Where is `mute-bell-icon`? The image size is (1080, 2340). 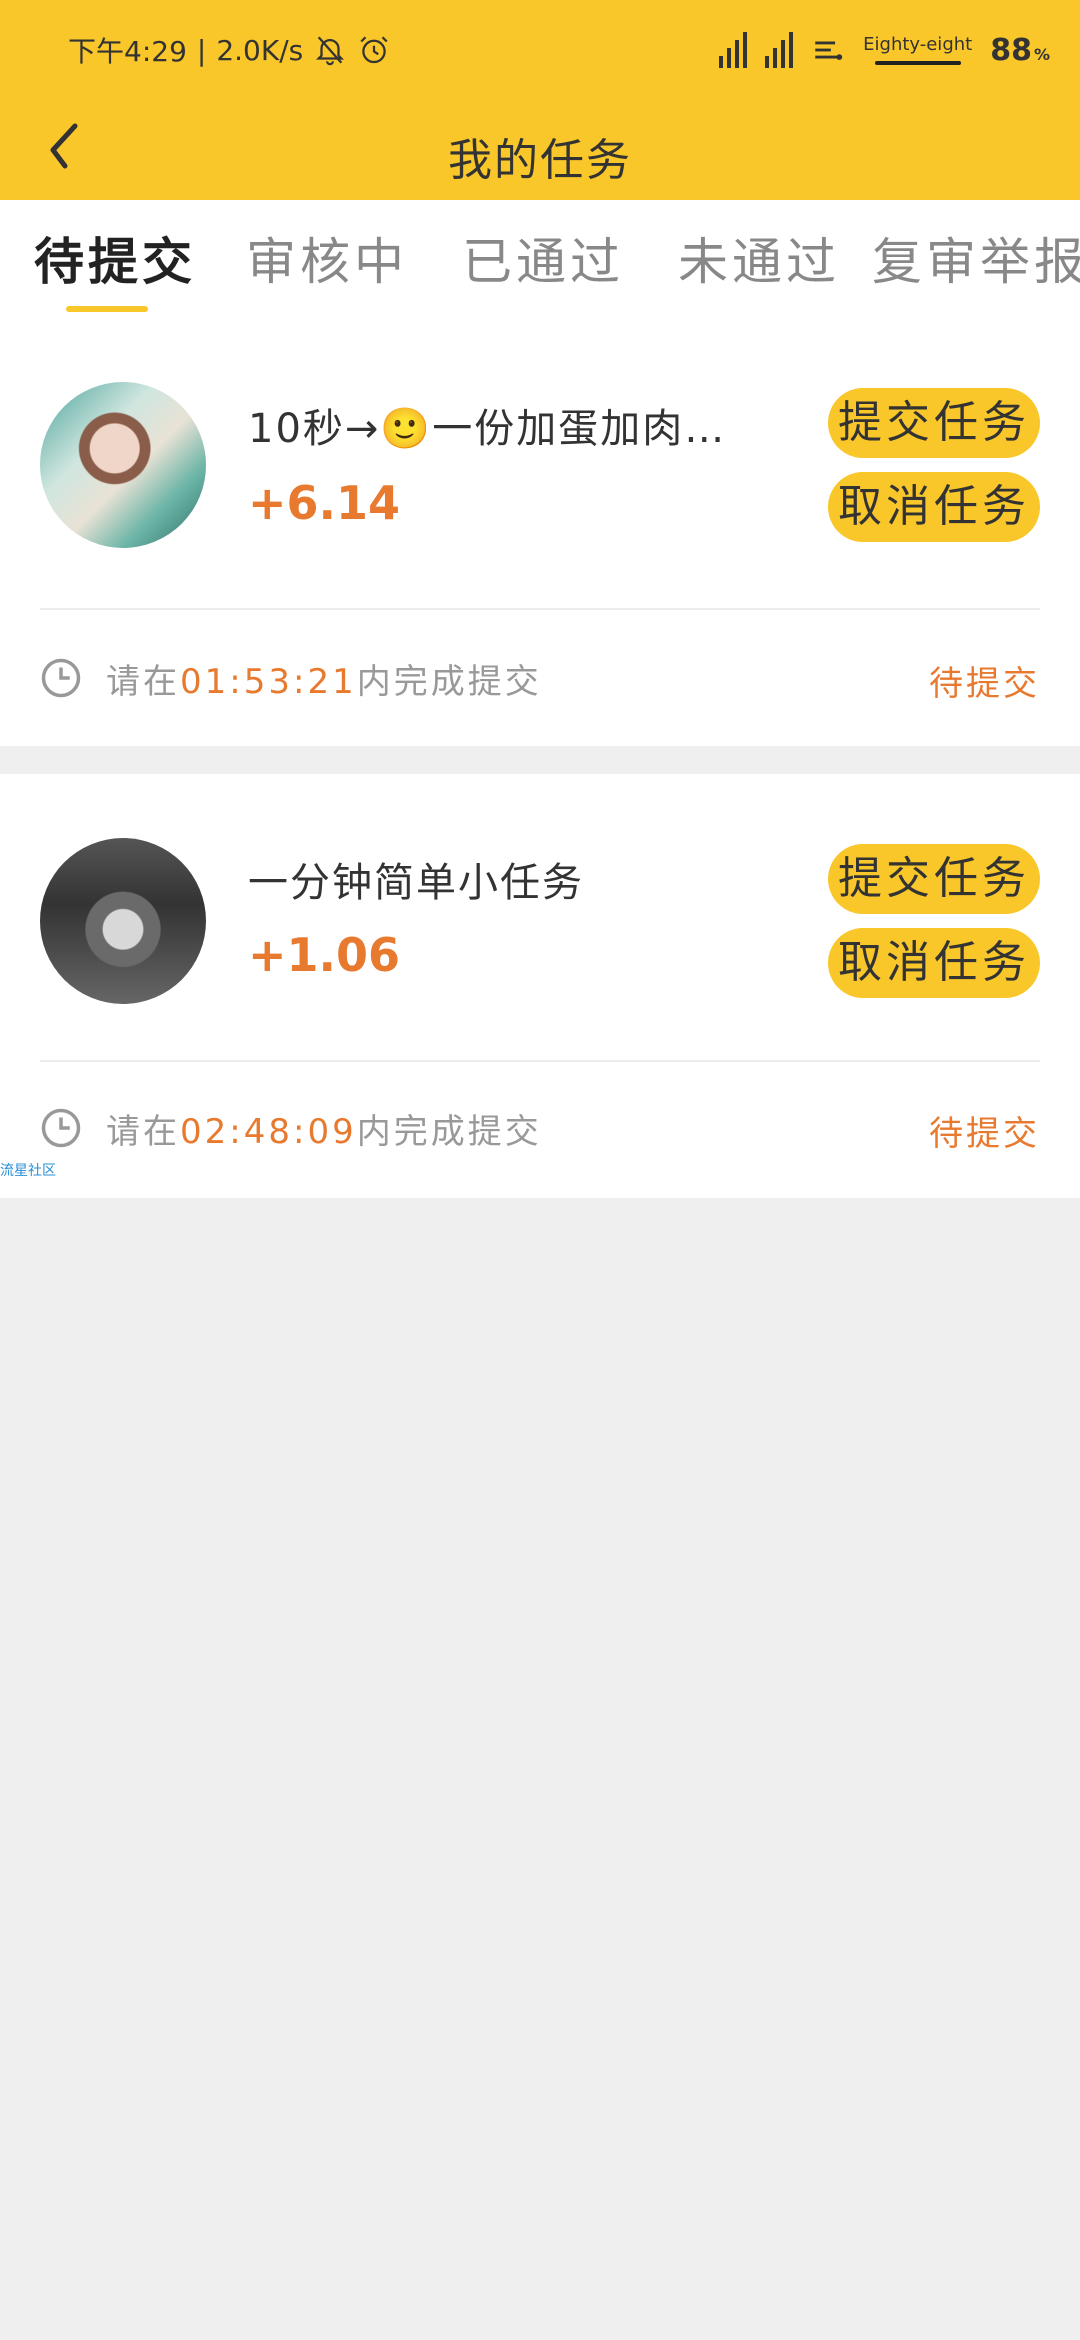 mute-bell-icon is located at coordinates (330, 51).